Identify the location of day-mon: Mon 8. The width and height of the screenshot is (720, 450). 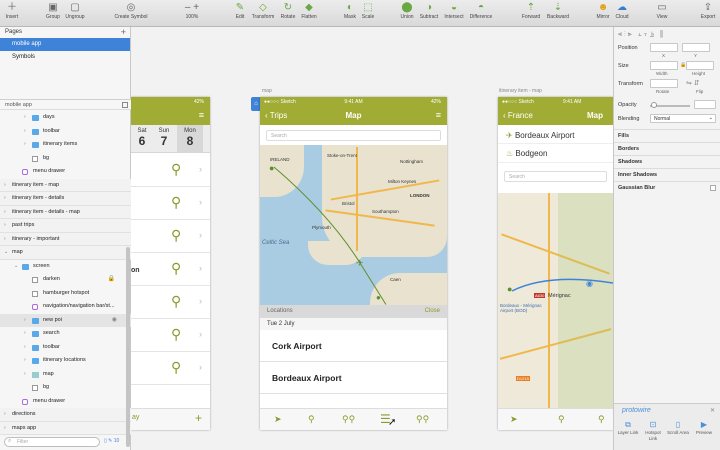
(190, 139).